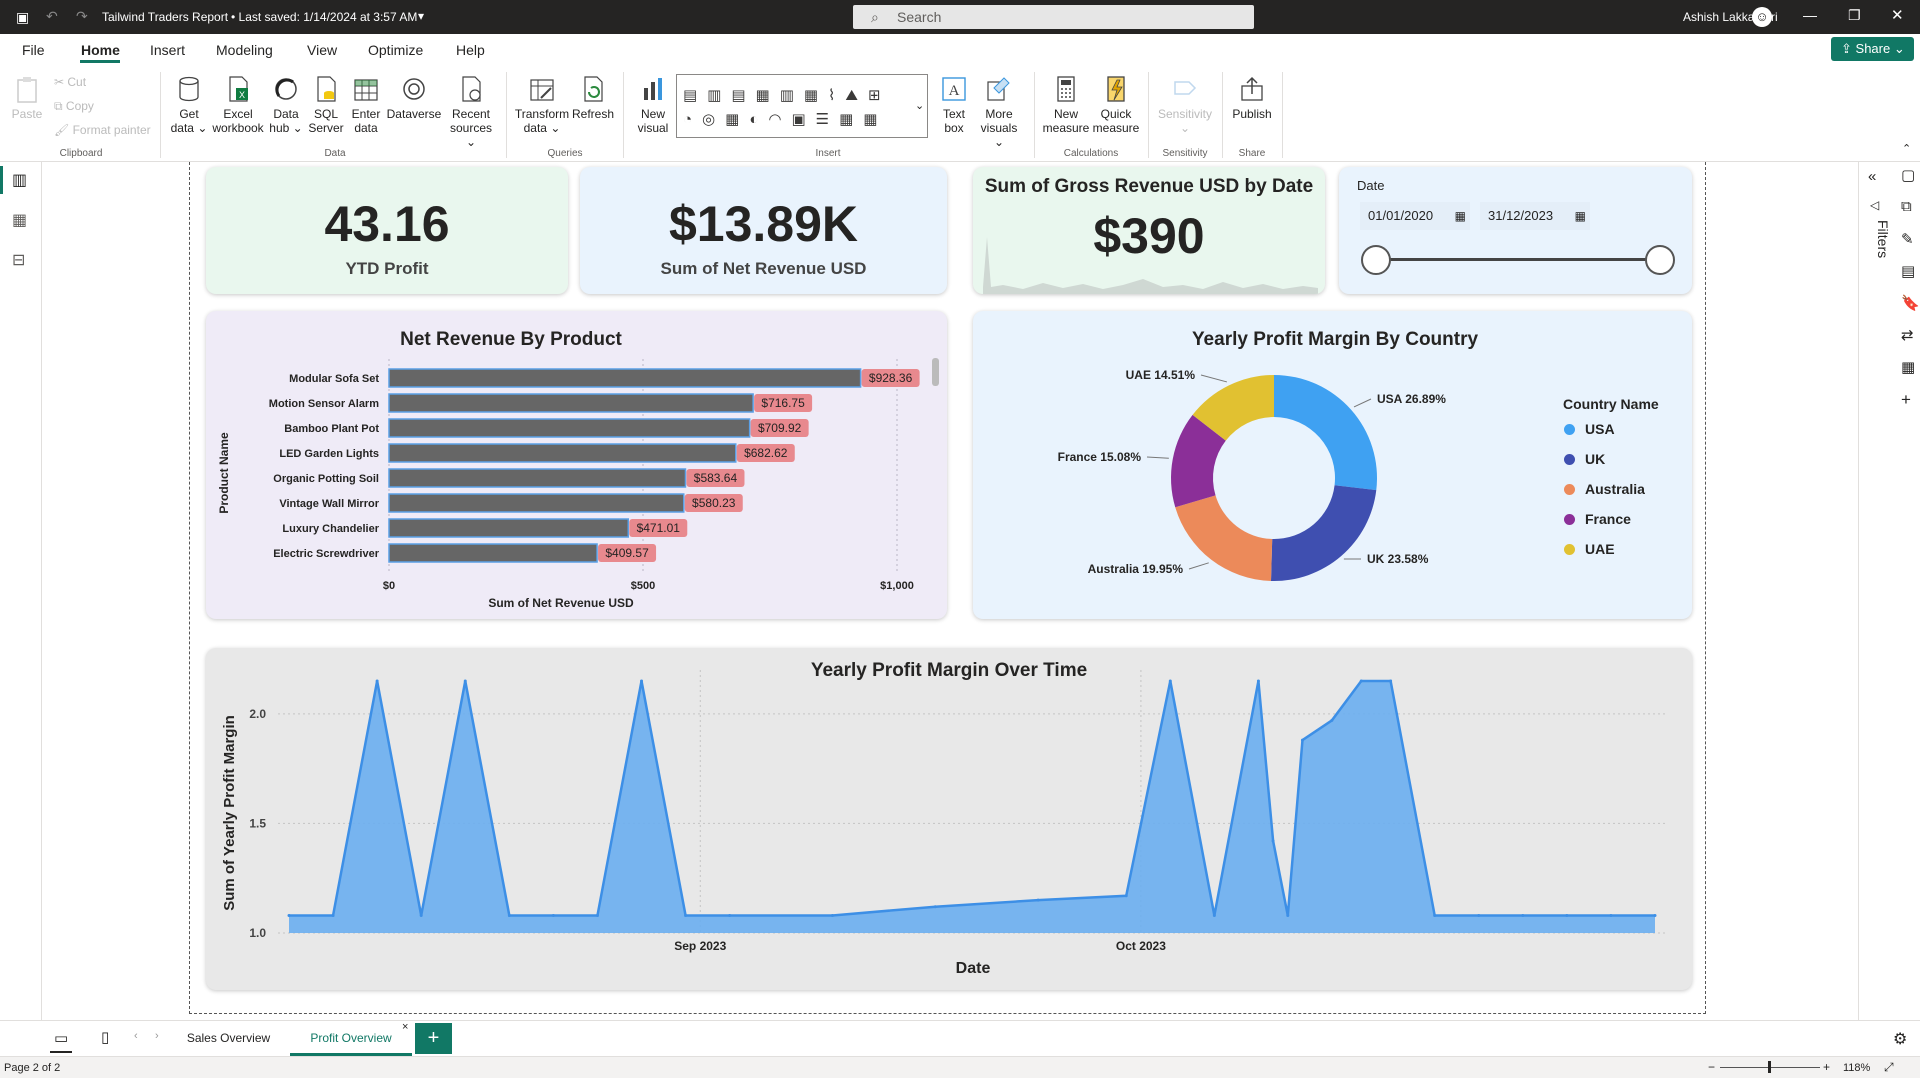 The width and height of the screenshot is (1920, 1078). Describe the element at coordinates (1660, 260) in the screenshot. I see `slider-end-handle` at that location.